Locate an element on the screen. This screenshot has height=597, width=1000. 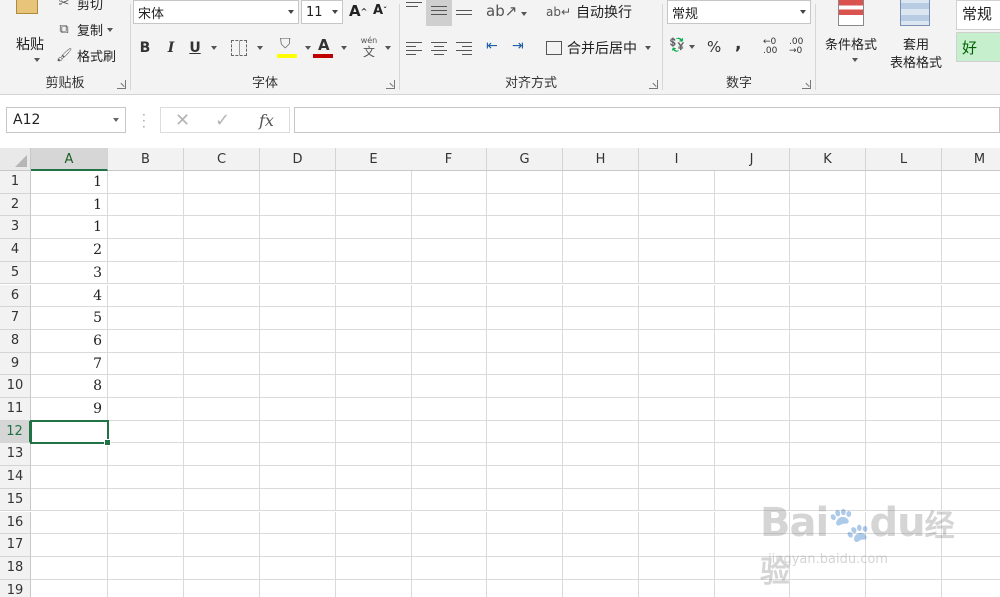
cell-i4 is located at coordinates (677, 250).